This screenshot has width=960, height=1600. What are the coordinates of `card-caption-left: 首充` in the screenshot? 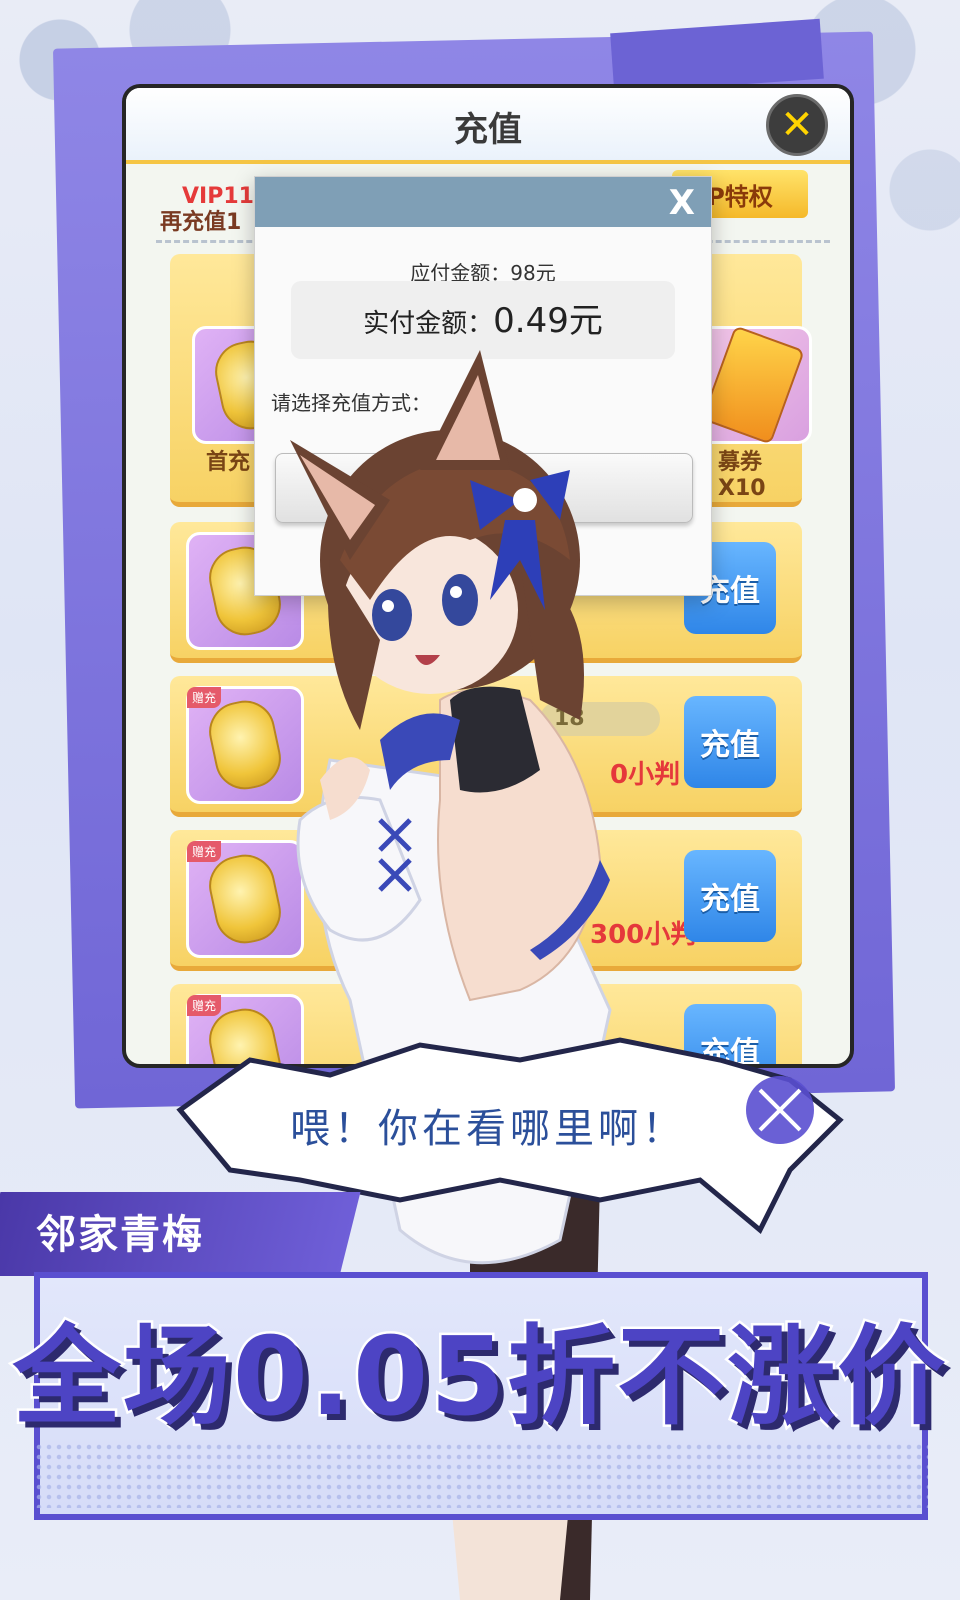 It's located at (228, 462).